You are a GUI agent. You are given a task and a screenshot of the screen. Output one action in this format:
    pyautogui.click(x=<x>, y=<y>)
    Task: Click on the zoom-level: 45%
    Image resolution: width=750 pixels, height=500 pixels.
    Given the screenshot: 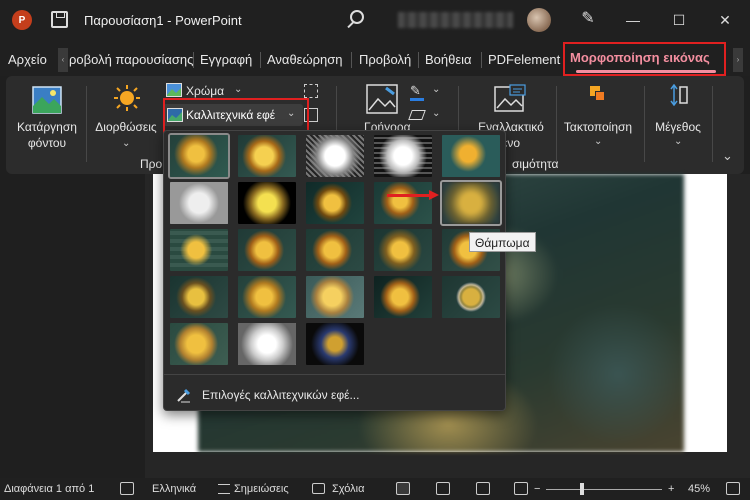 What is the action you would take?
    pyautogui.click(x=699, y=489)
    